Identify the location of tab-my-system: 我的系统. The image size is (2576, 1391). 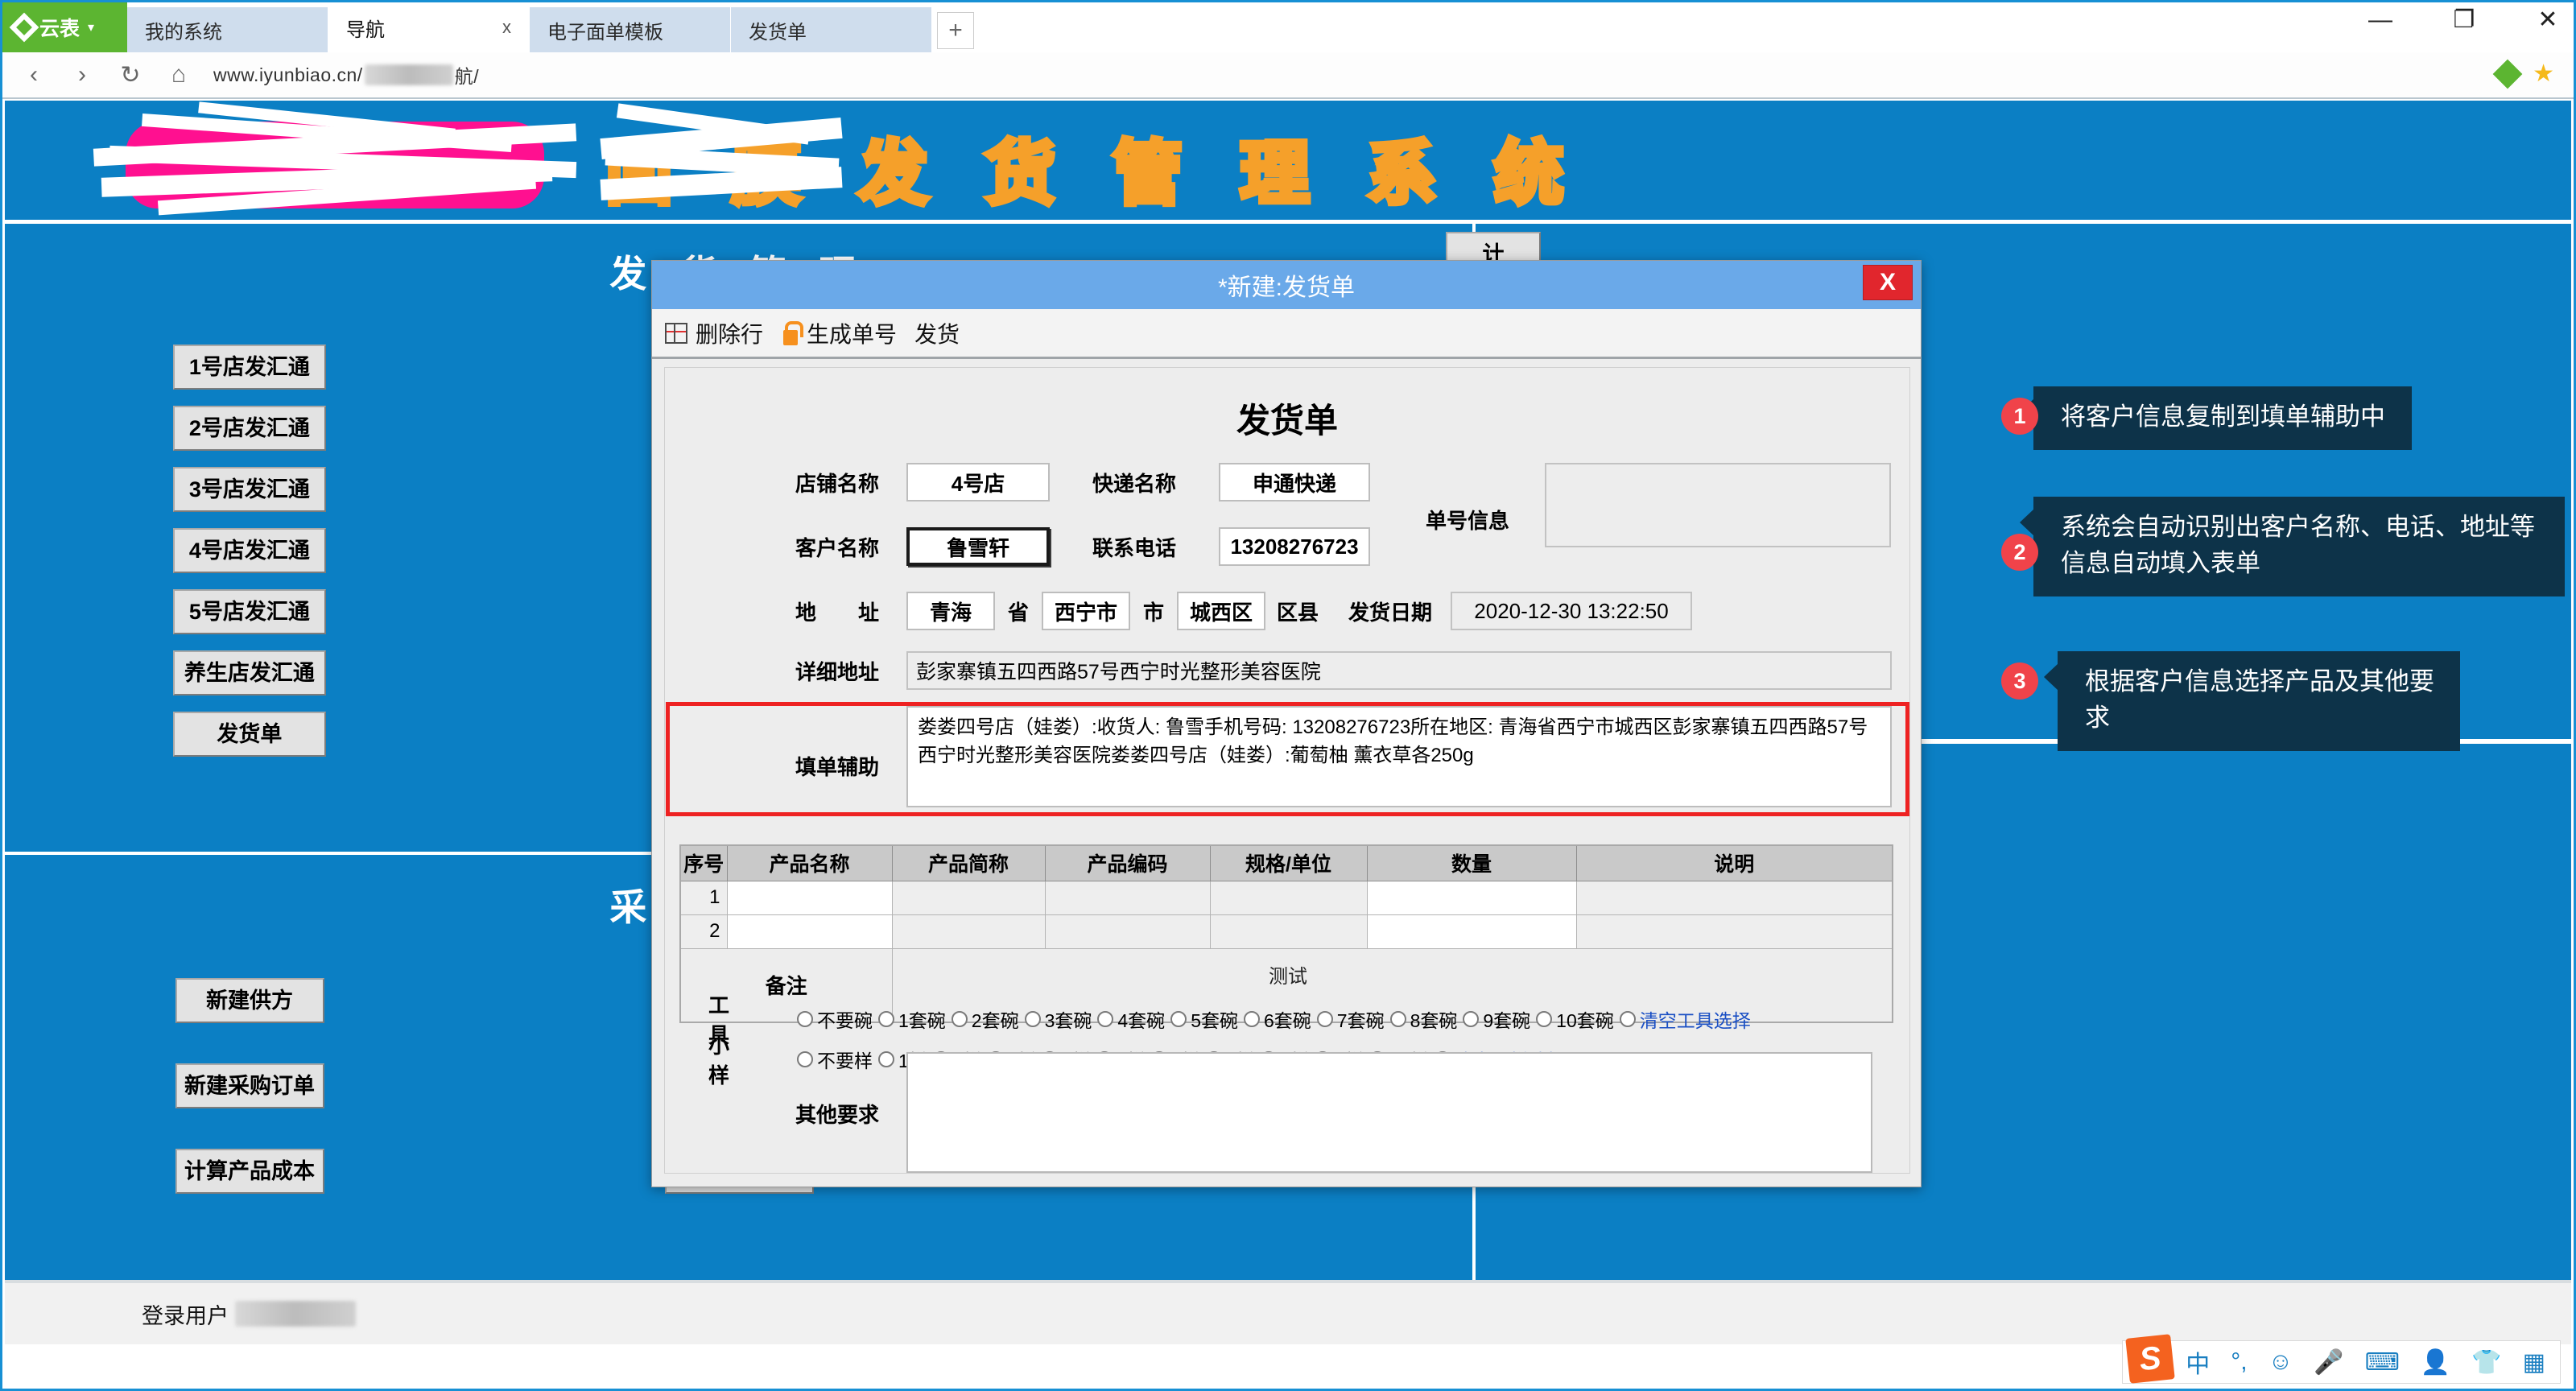
(227, 29).